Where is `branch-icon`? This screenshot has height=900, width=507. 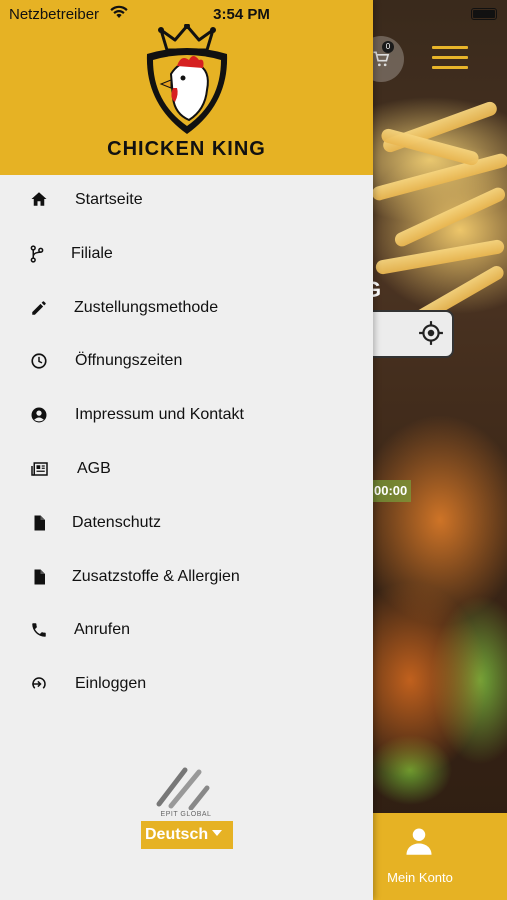
branch-icon is located at coordinates (37, 254).